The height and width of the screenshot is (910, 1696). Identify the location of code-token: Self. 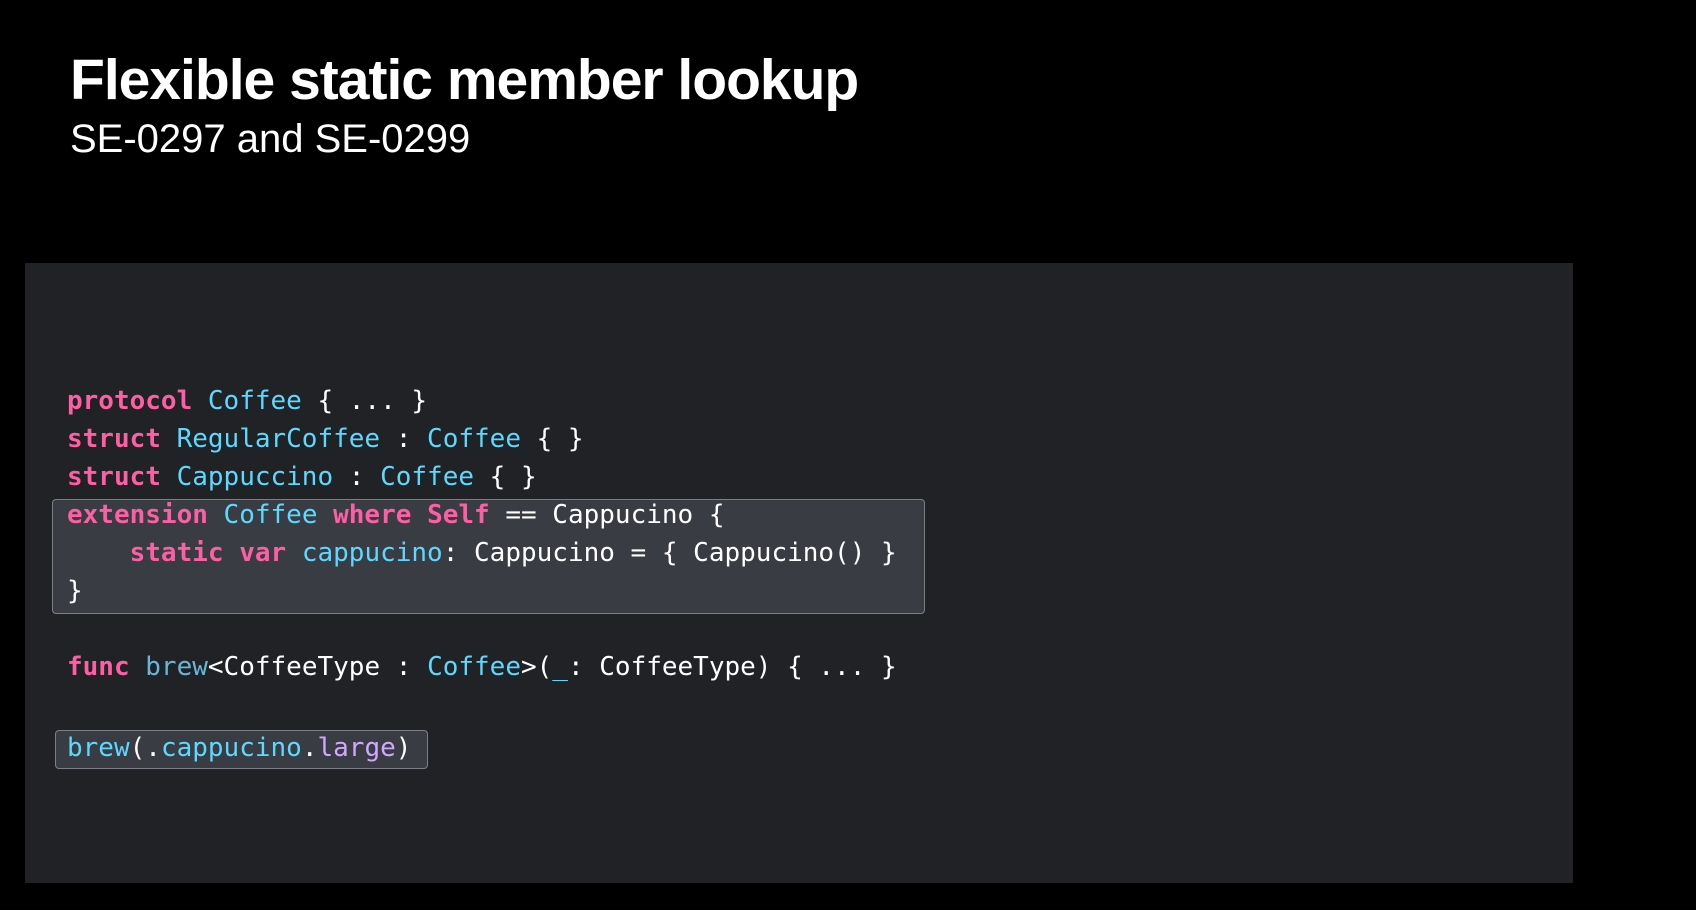
(458, 515).